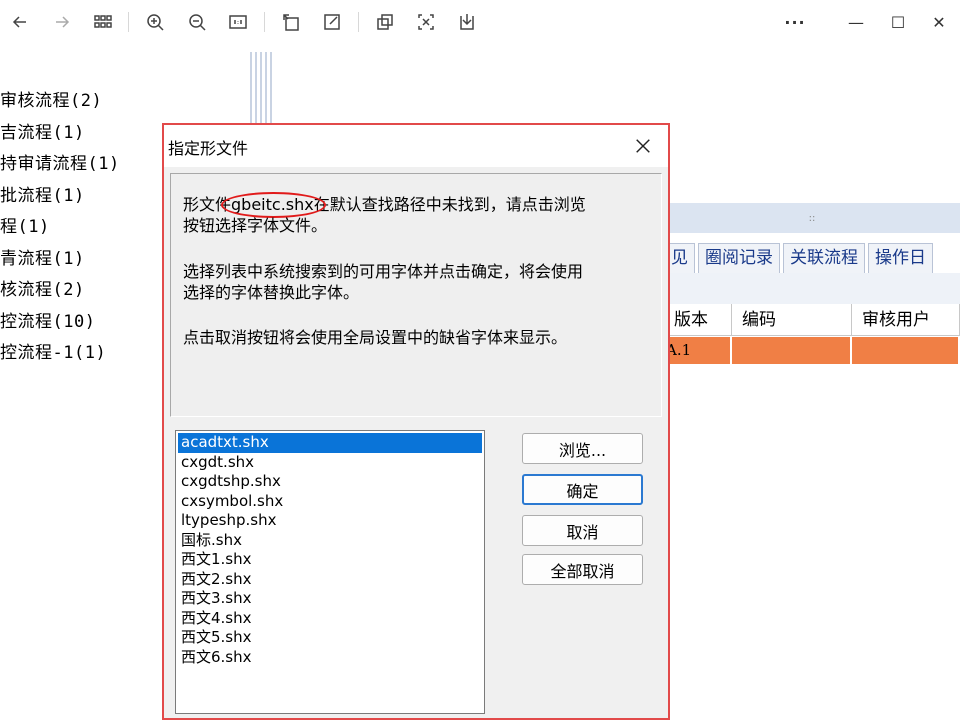  I want to click on tree-item: 控流程-1(1), so click(60, 356).